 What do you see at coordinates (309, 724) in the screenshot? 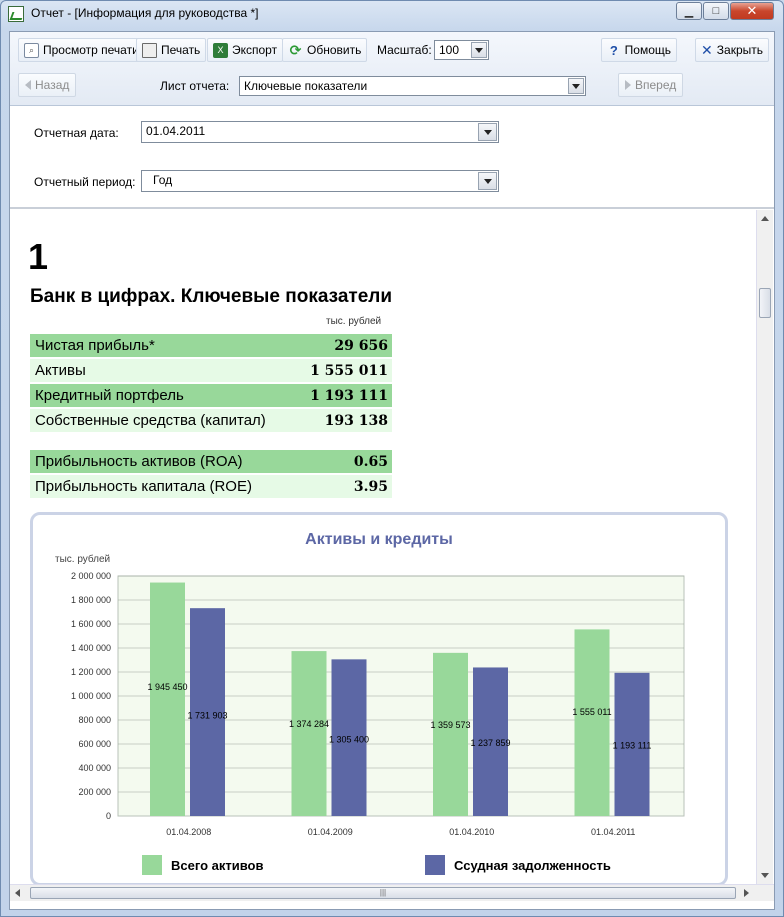
I see `data-label: 1 374 284` at bounding box center [309, 724].